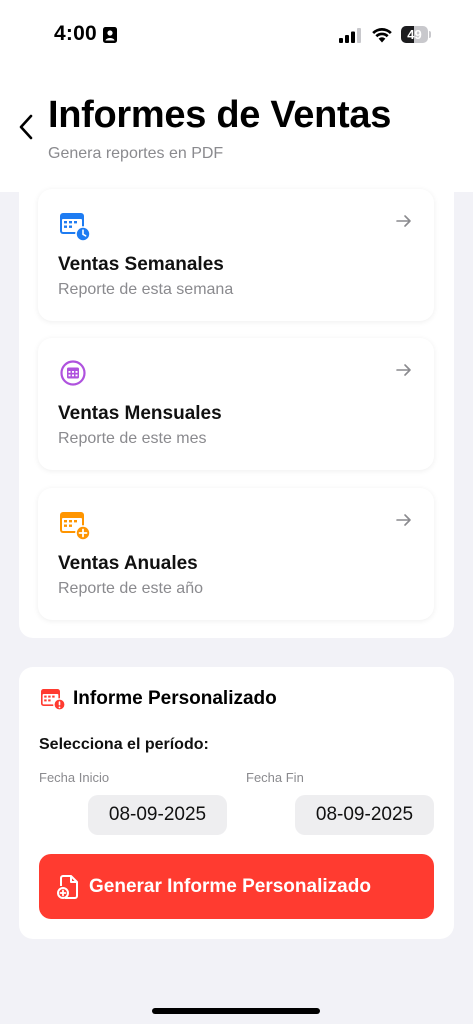 Image resolution: width=473 pixels, height=1024 pixels. I want to click on calendar-plus-icon, so click(75, 526).